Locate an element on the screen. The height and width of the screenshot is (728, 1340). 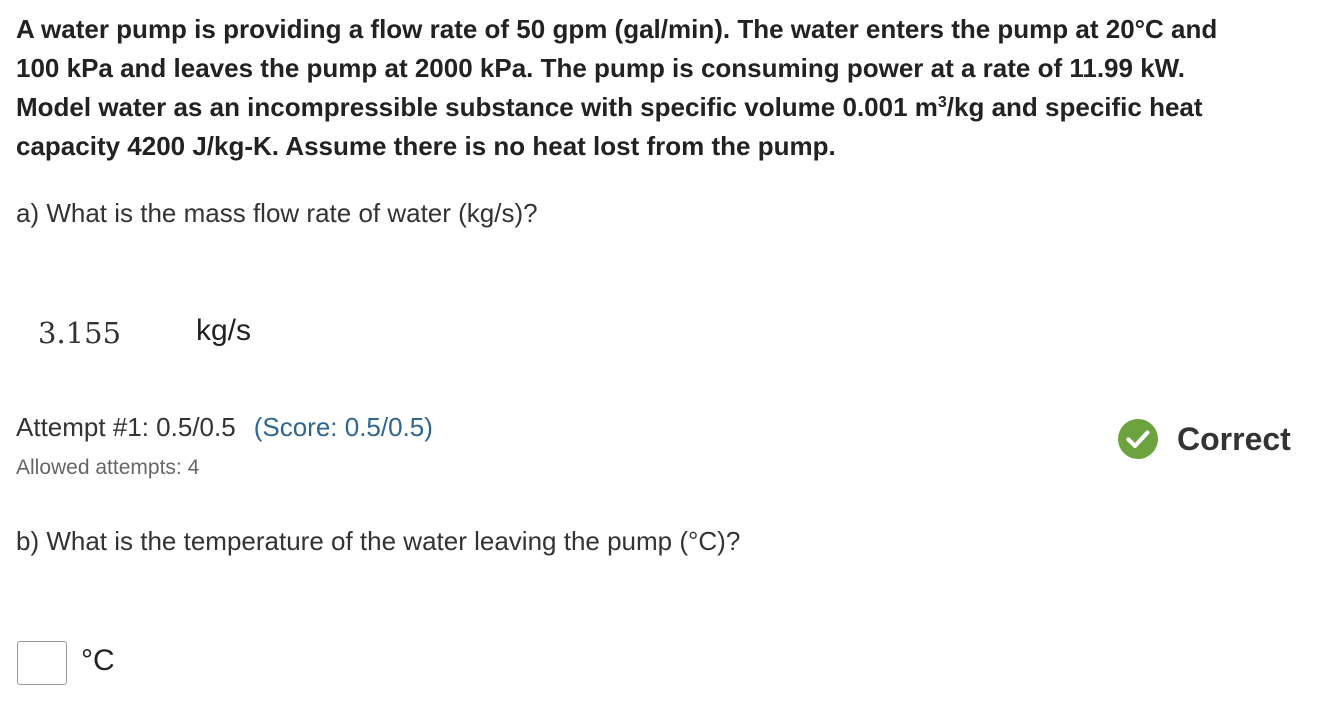
answer-a-value: 3.155 is located at coordinates (80, 333).